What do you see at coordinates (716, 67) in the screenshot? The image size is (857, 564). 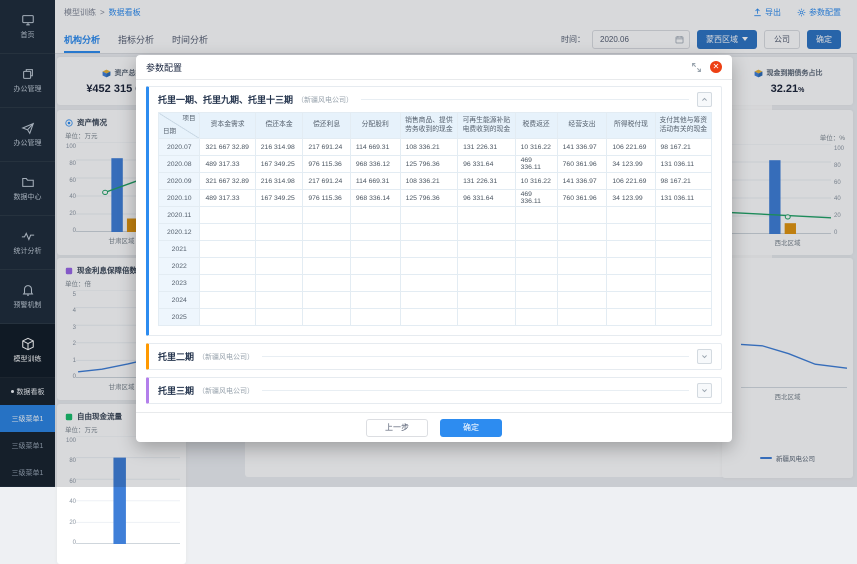 I see `close-icon: ✕` at bounding box center [716, 67].